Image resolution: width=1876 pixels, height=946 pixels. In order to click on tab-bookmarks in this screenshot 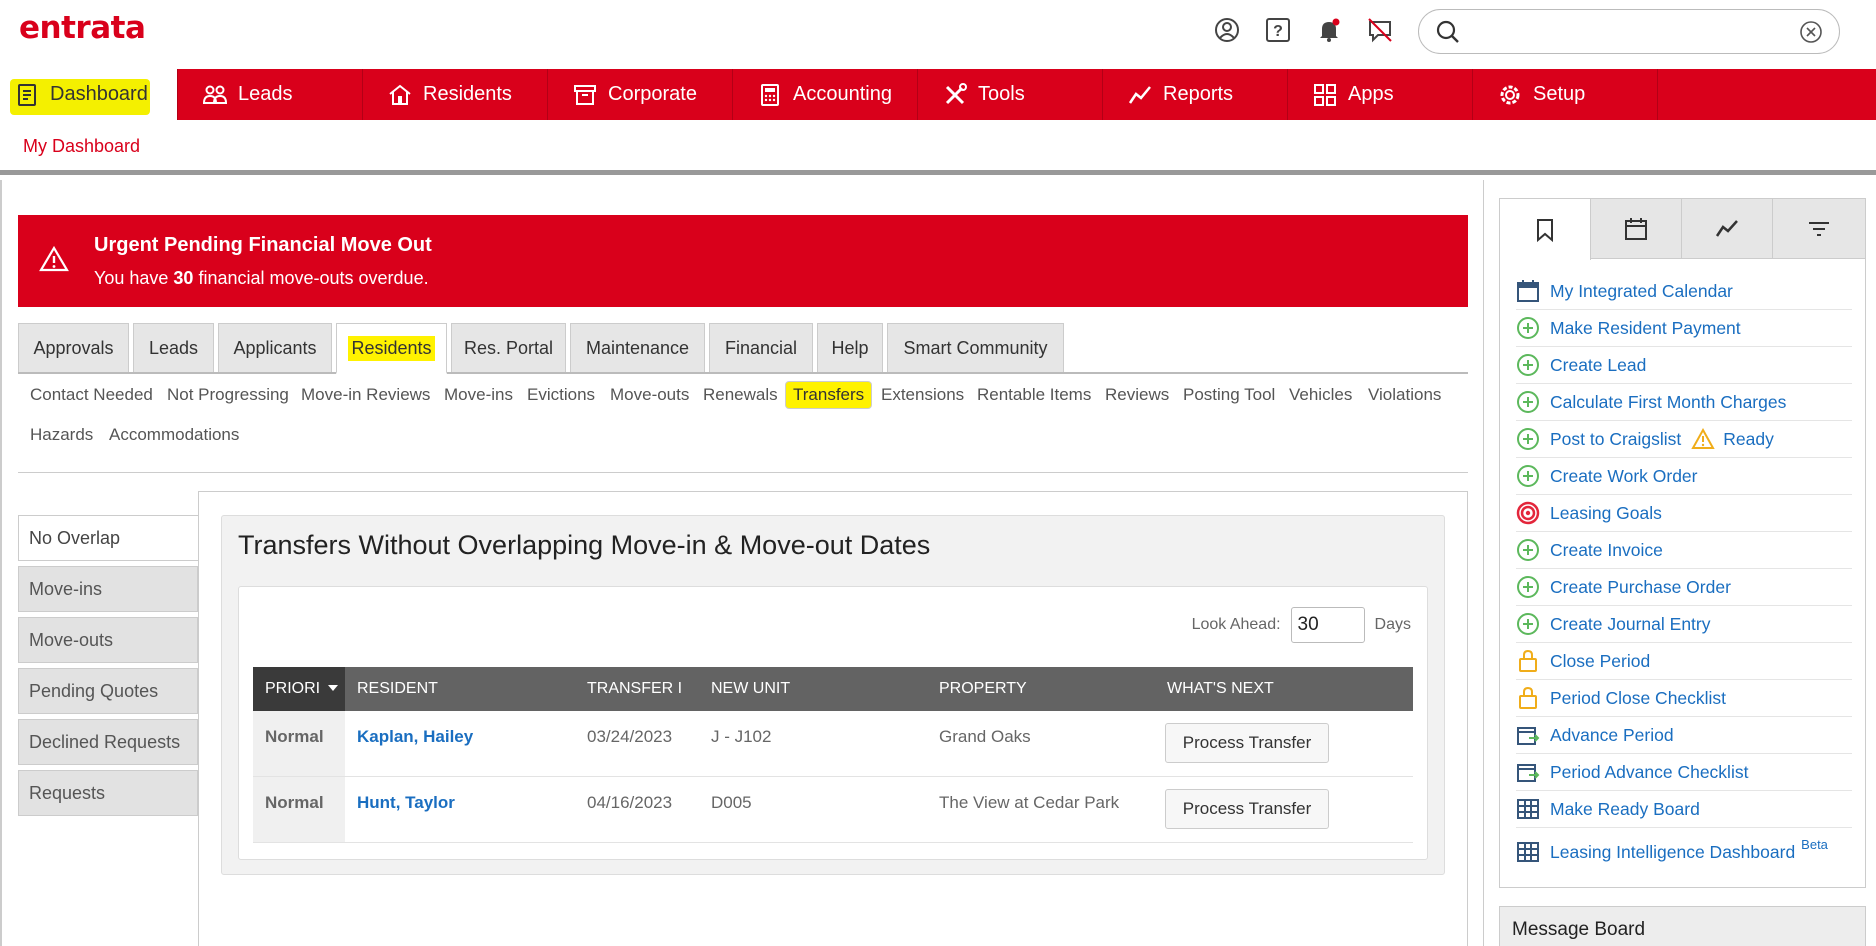, I will do `click(1545, 229)`.